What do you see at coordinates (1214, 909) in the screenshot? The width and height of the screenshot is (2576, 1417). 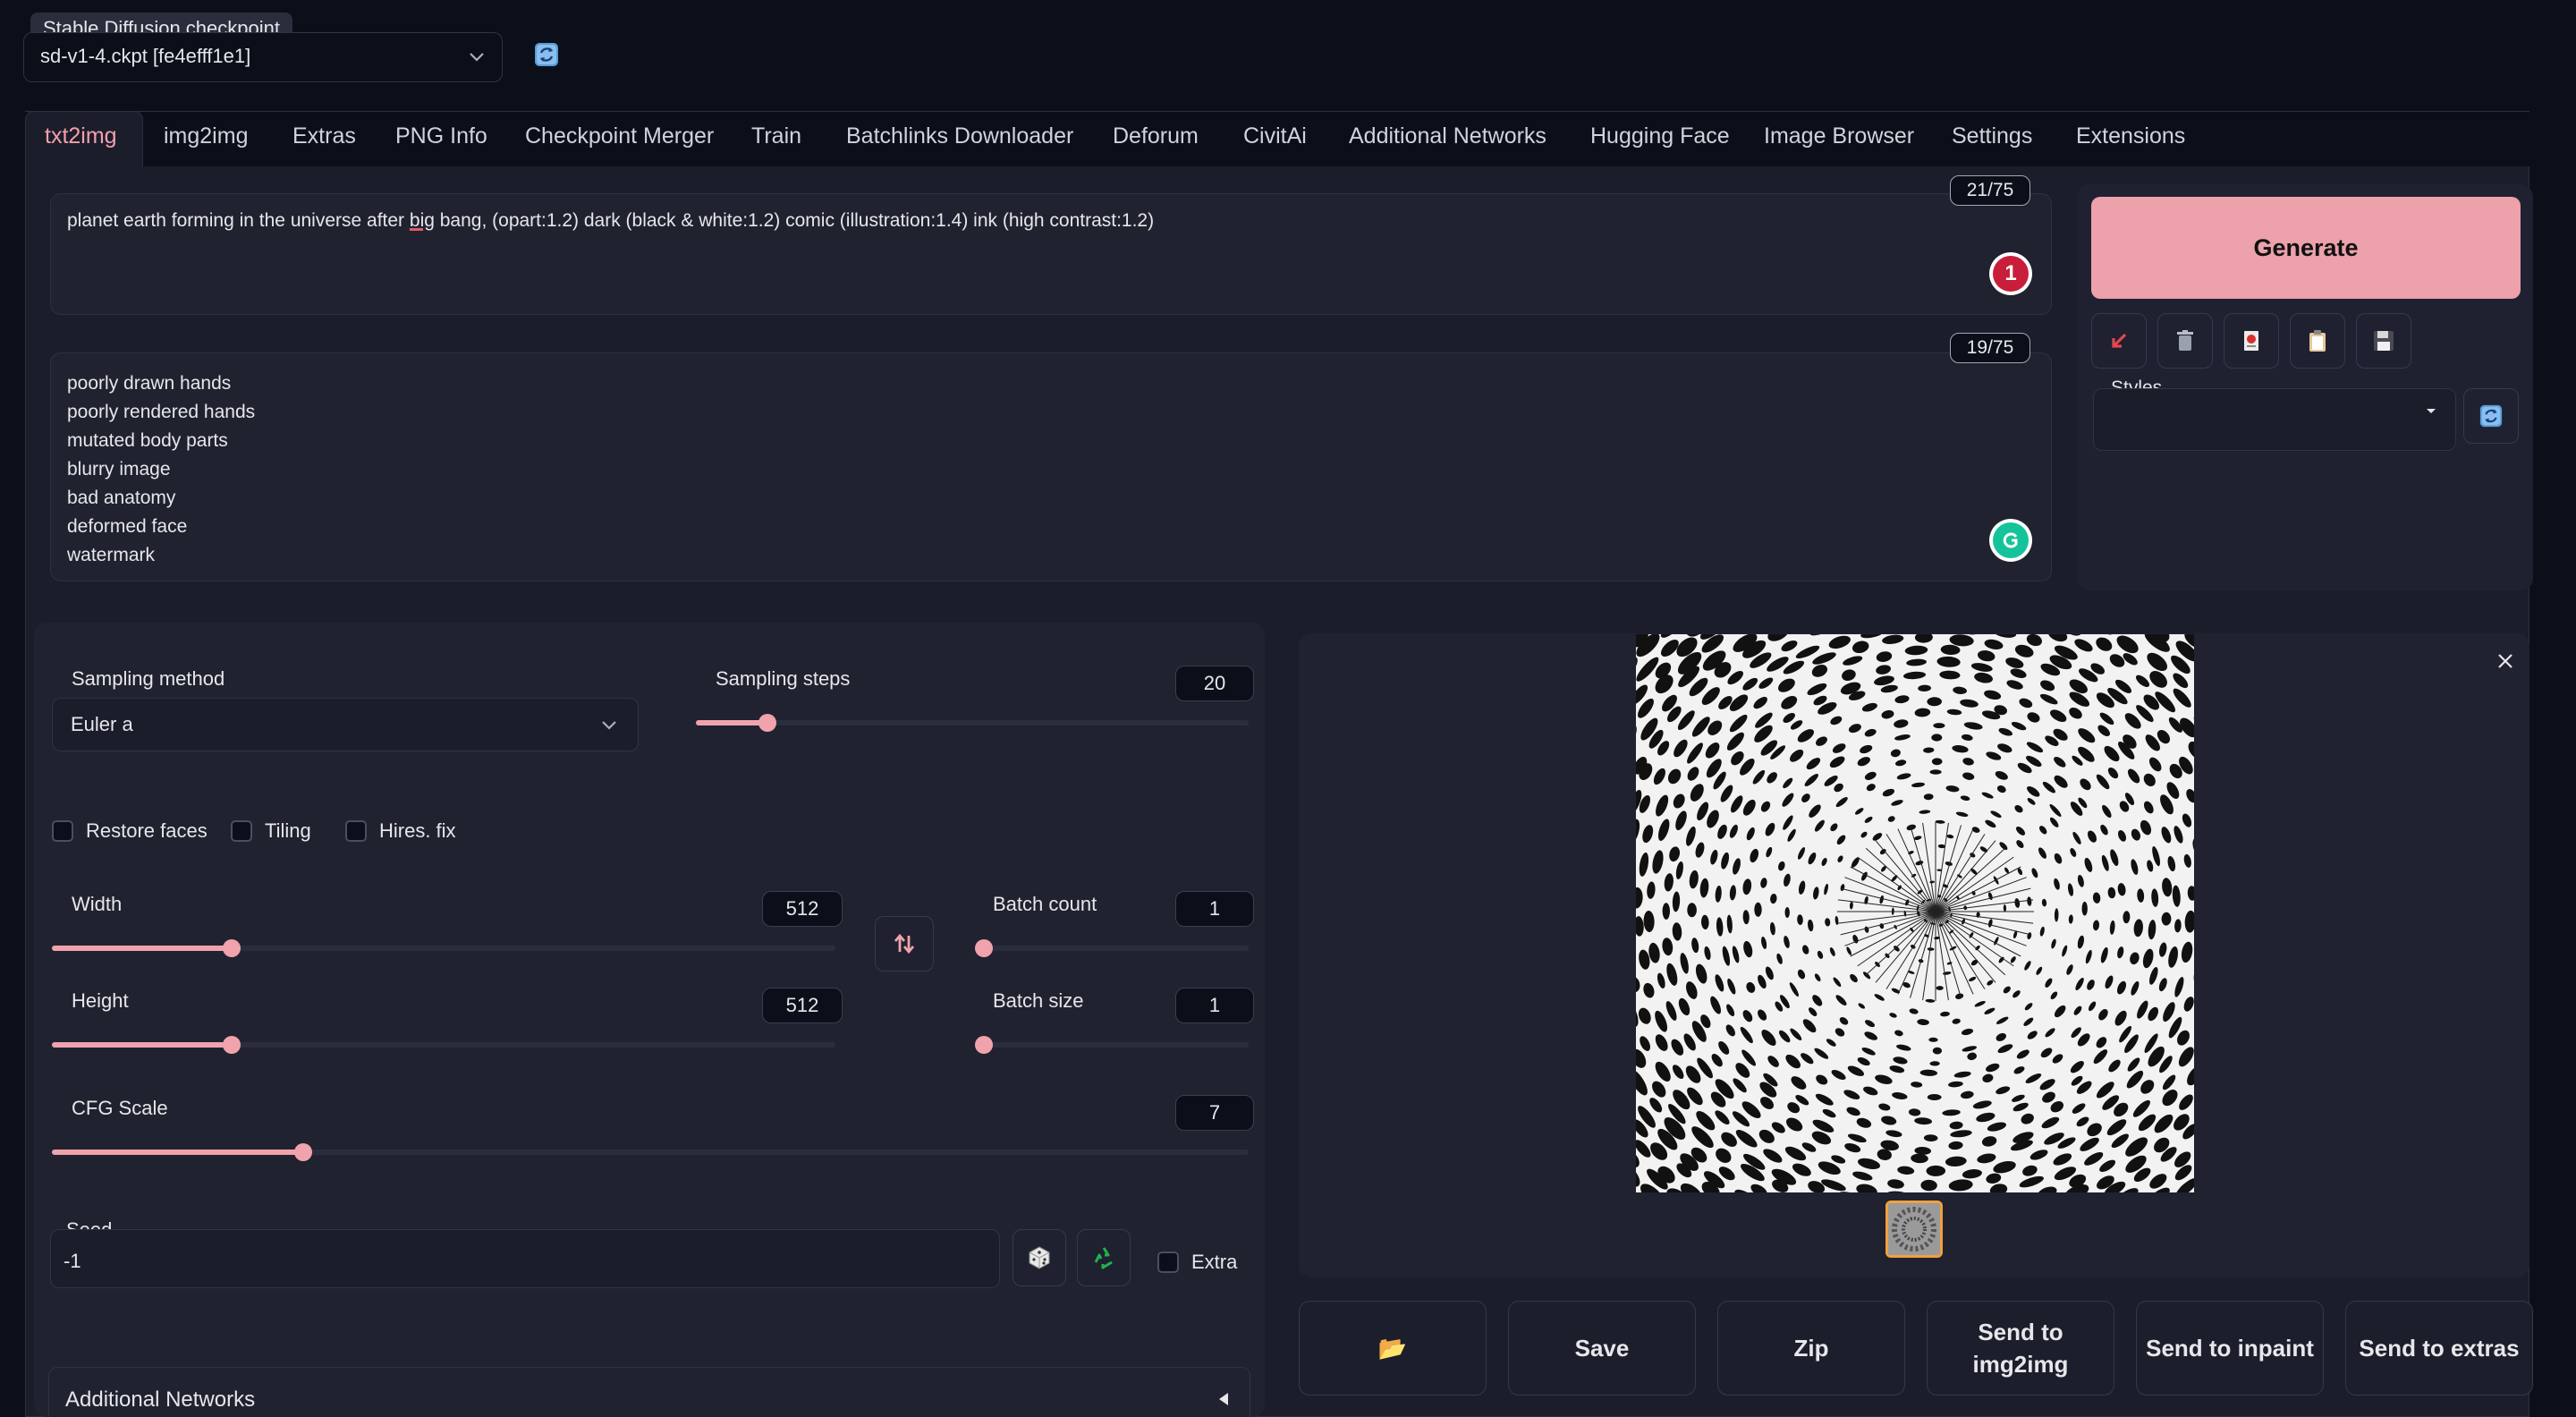 I see `batch-count-input: 1` at bounding box center [1214, 909].